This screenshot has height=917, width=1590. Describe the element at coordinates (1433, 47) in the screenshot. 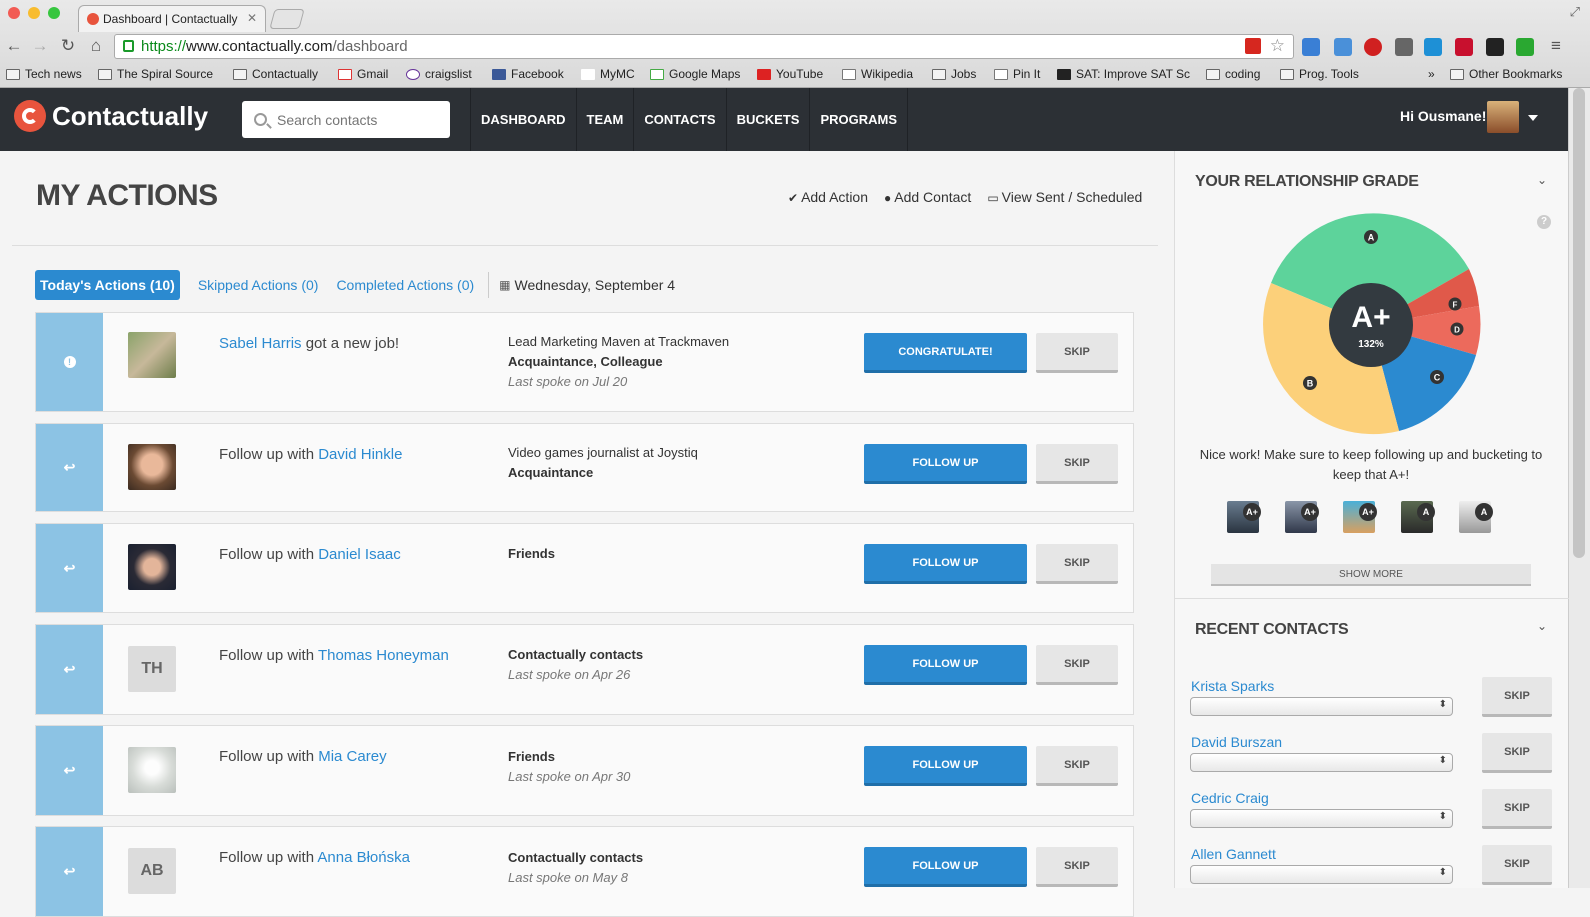

I see `download-extension-icon` at that location.